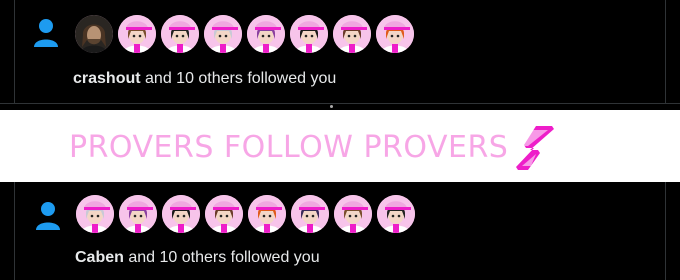 This screenshot has height=280, width=680. I want to click on banner-title: PROVERS FOLLOW PROVERS, so click(289, 147).